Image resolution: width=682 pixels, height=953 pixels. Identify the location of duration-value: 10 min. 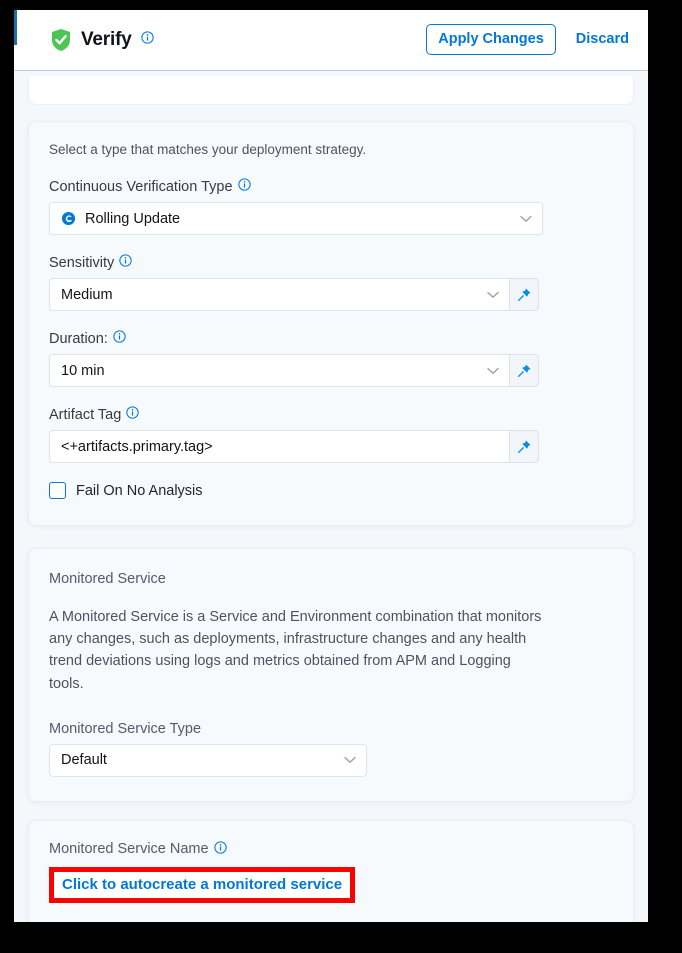
(83, 370).